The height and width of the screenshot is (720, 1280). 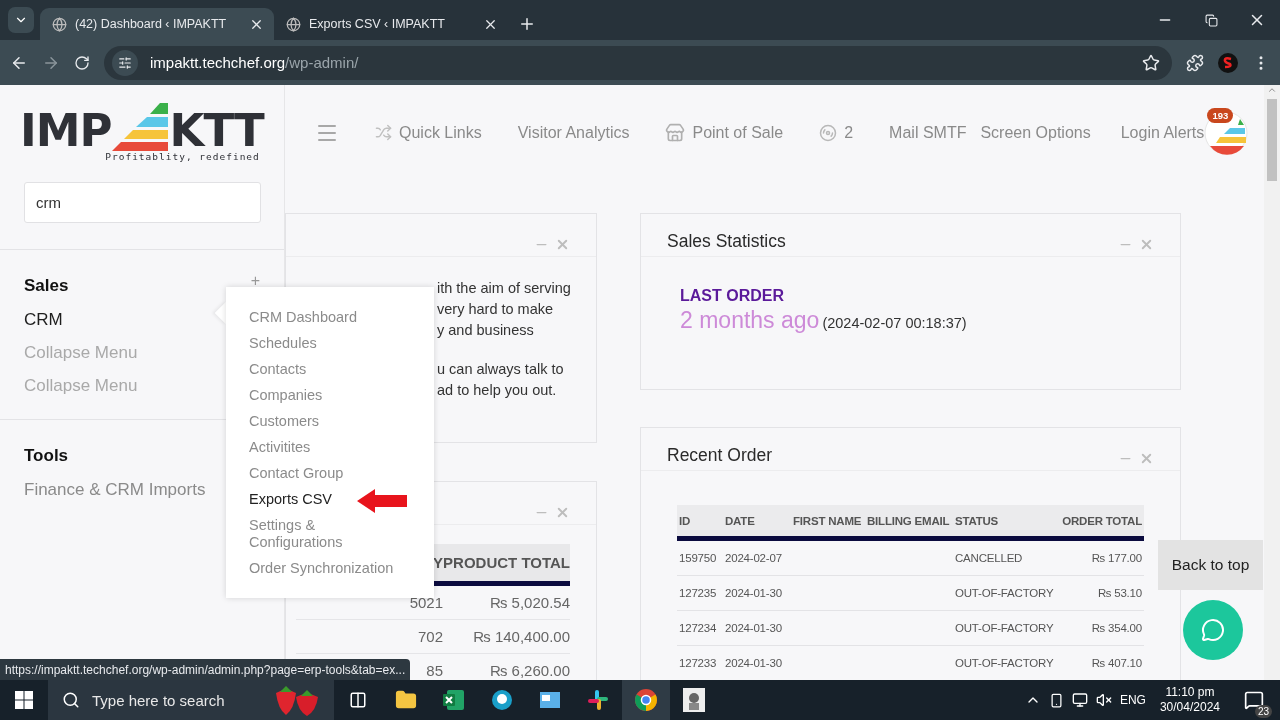 I want to click on table-cell: 85, so click(x=434, y=670).